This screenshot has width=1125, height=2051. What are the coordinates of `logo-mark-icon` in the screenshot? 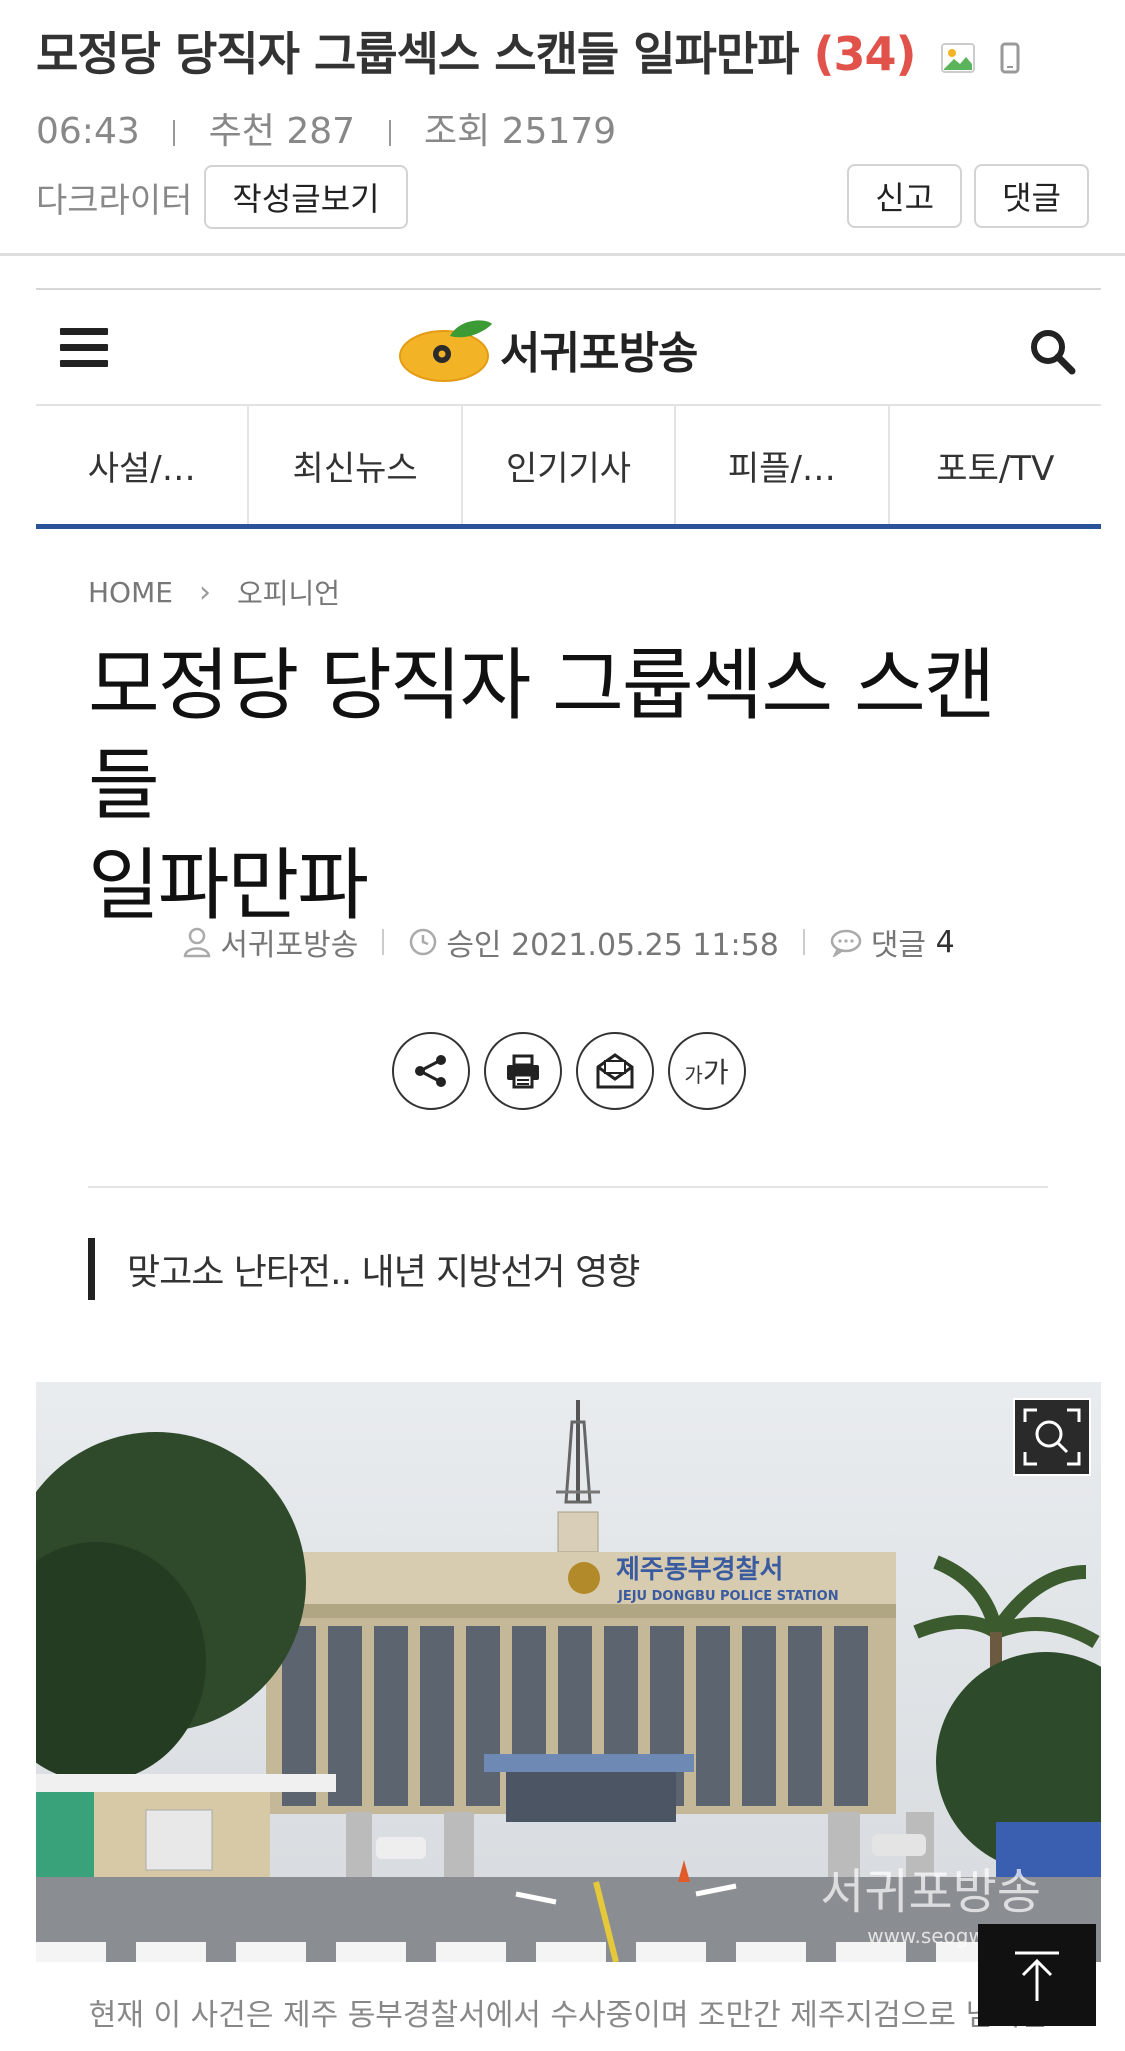 It's located at (445, 351).